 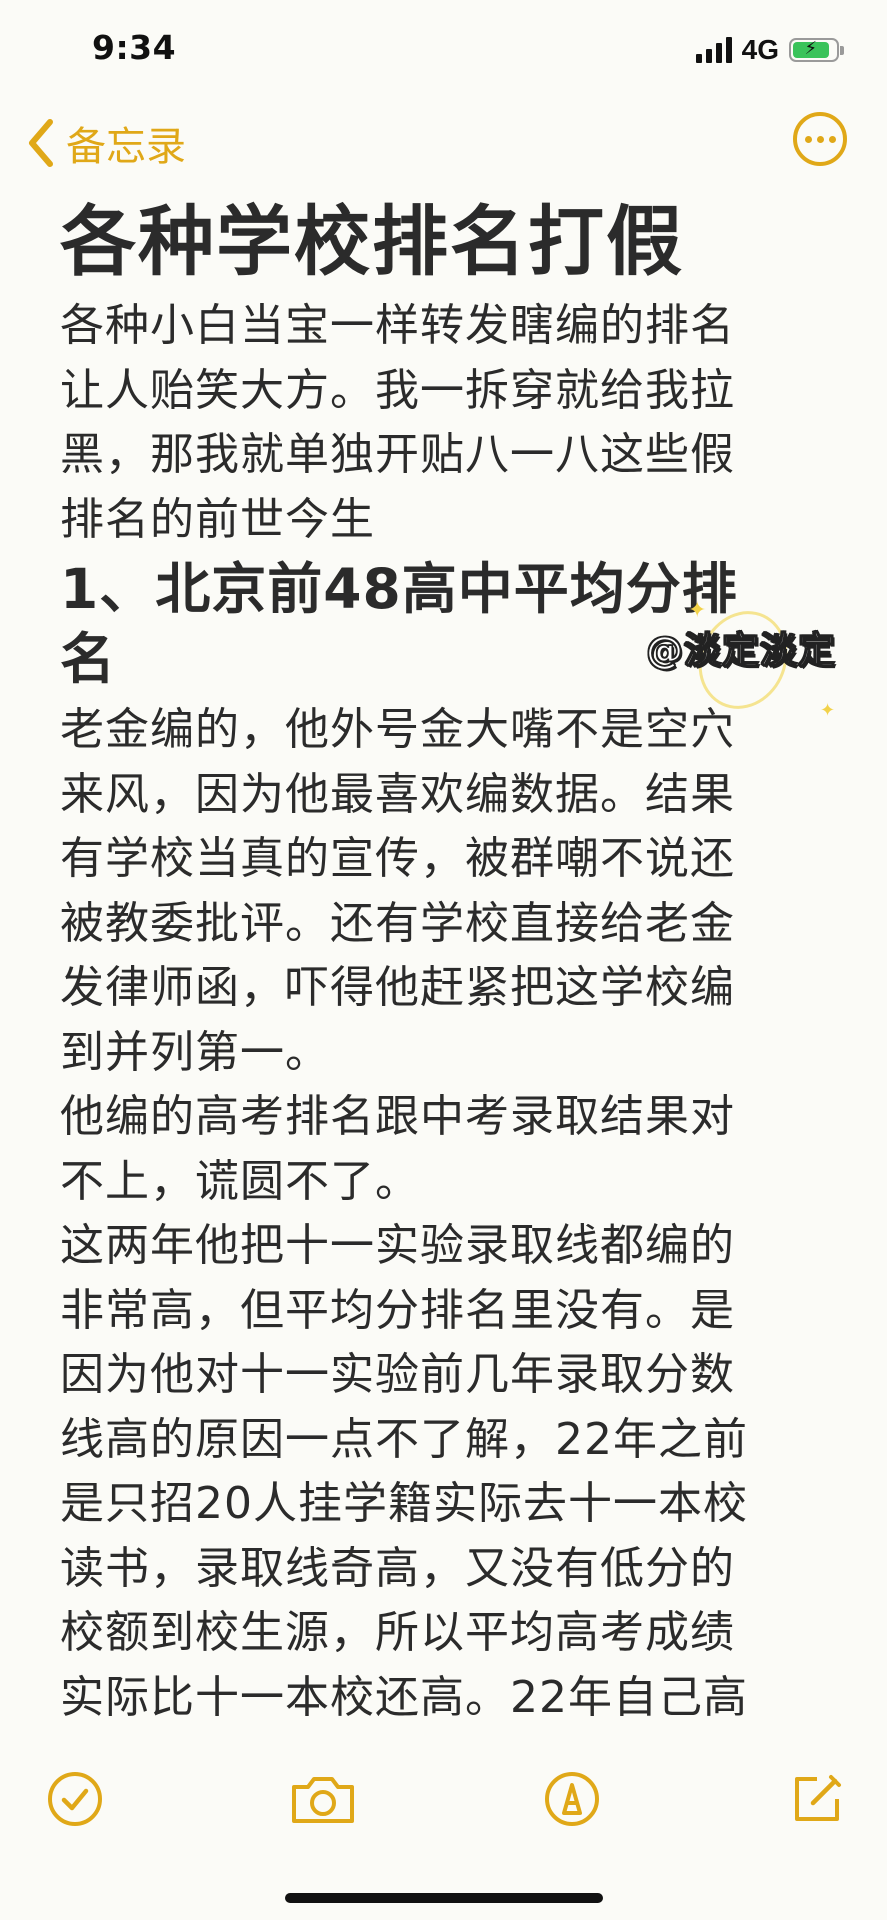 I want to click on body-line: 到并列第一。, so click(x=195, y=1052).